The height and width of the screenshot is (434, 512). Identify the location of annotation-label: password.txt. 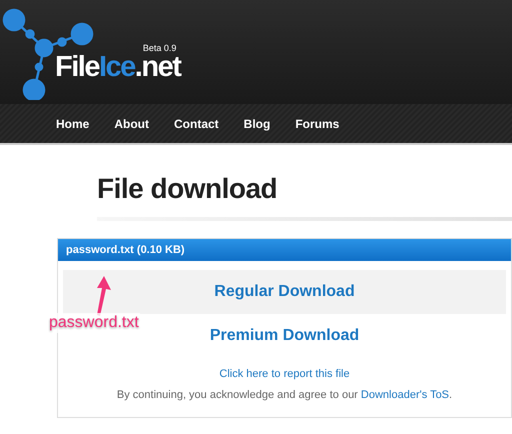
(94, 323).